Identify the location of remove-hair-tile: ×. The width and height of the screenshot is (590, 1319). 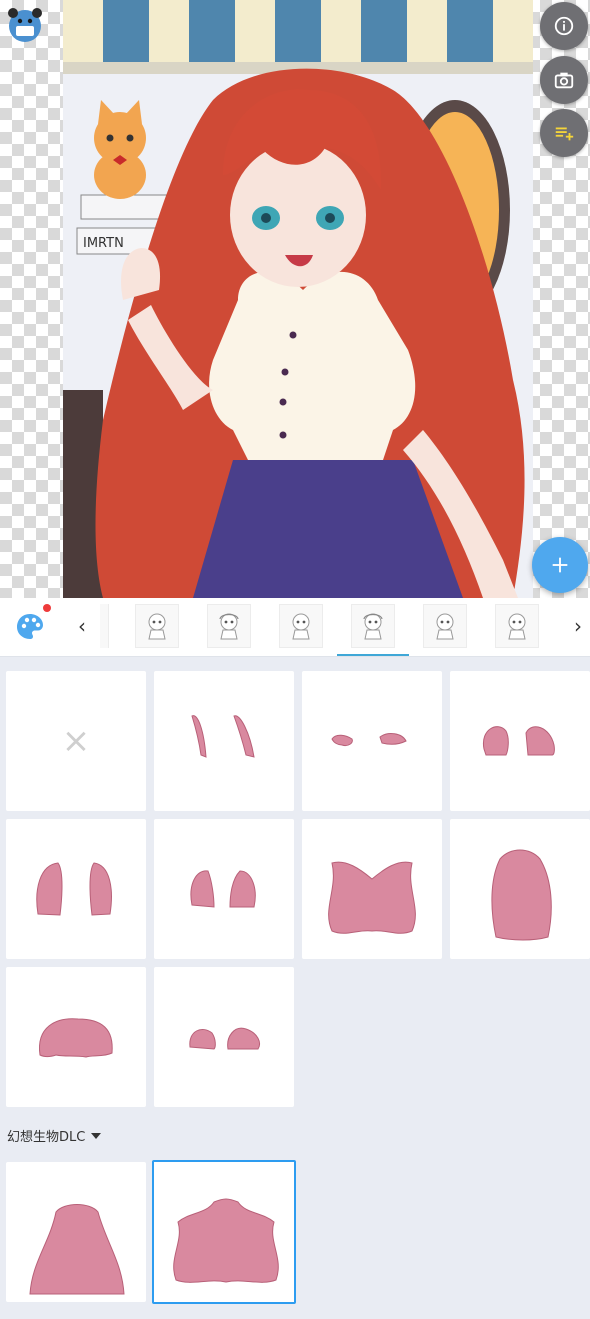
(76, 741).